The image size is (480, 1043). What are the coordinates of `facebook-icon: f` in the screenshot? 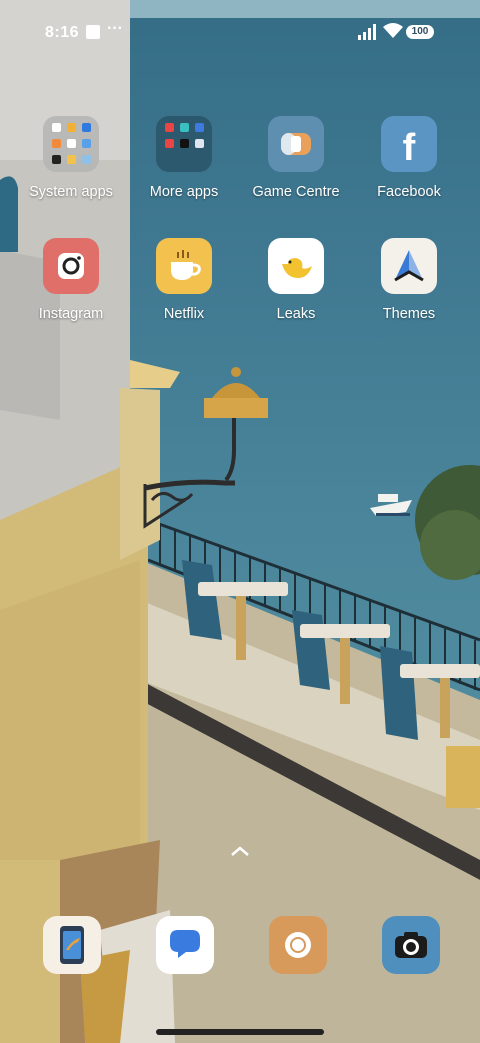 It's located at (409, 144).